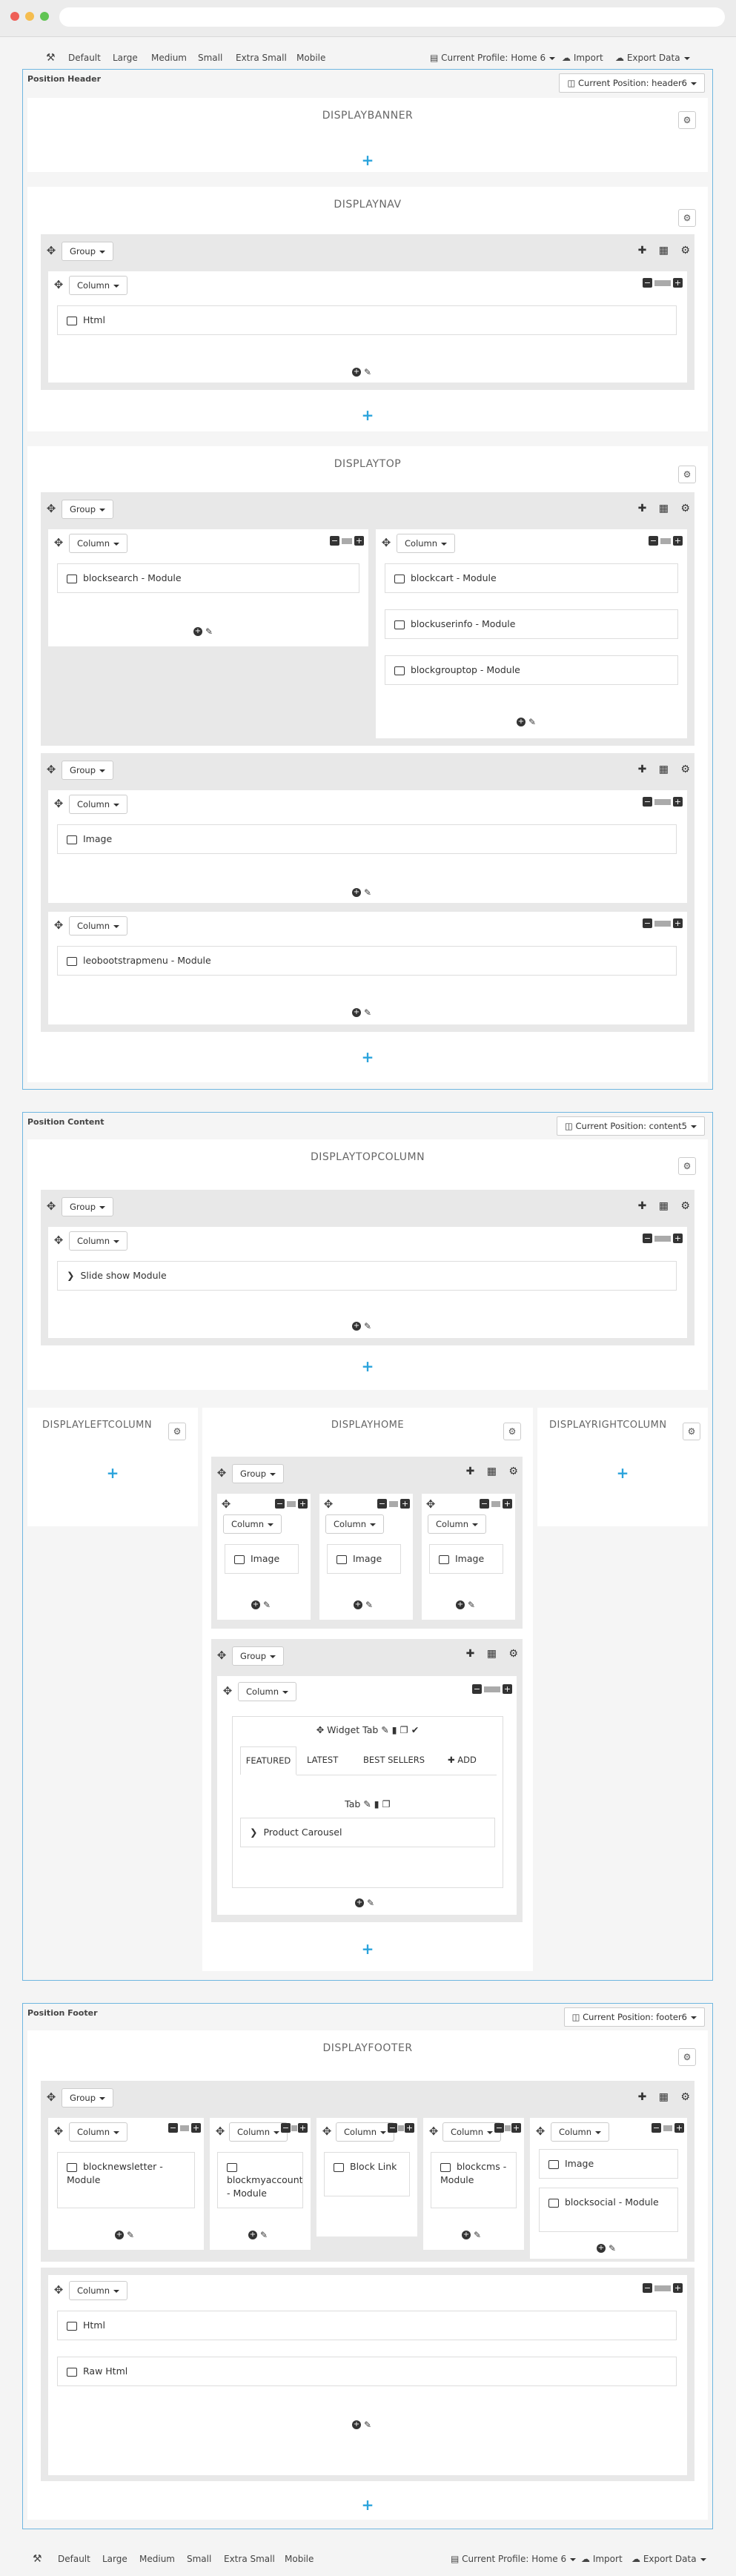 Image resolution: width=736 pixels, height=2576 pixels. Describe the element at coordinates (367, 2371) in the screenshot. I see `widget-raw-html: Raw Html` at that location.